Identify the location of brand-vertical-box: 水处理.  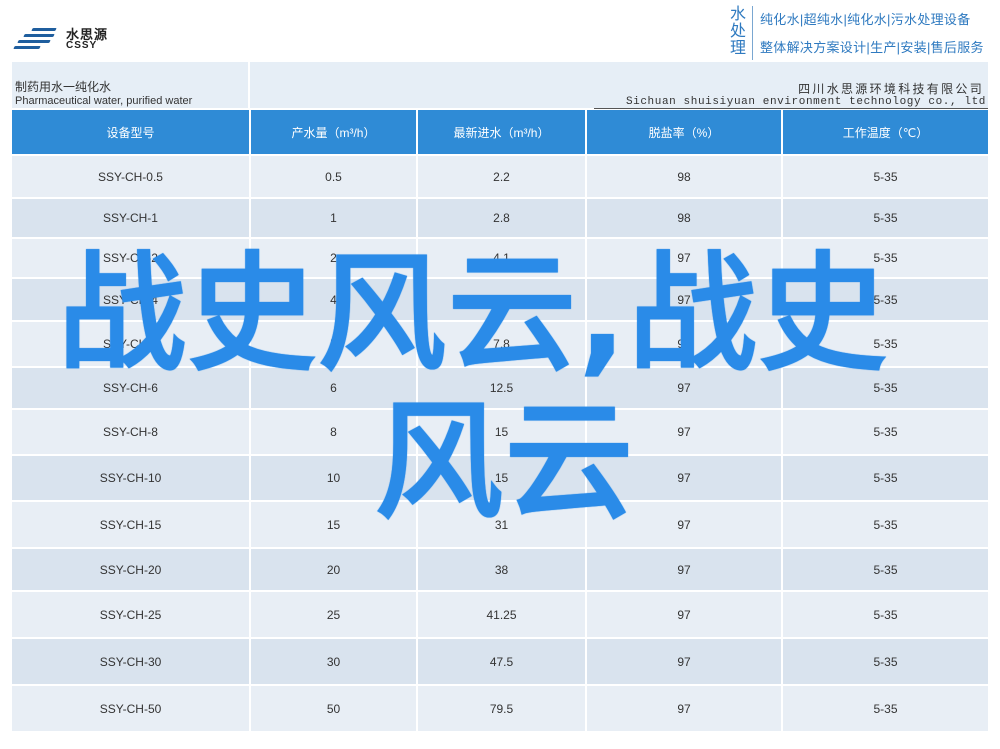
(739, 33).